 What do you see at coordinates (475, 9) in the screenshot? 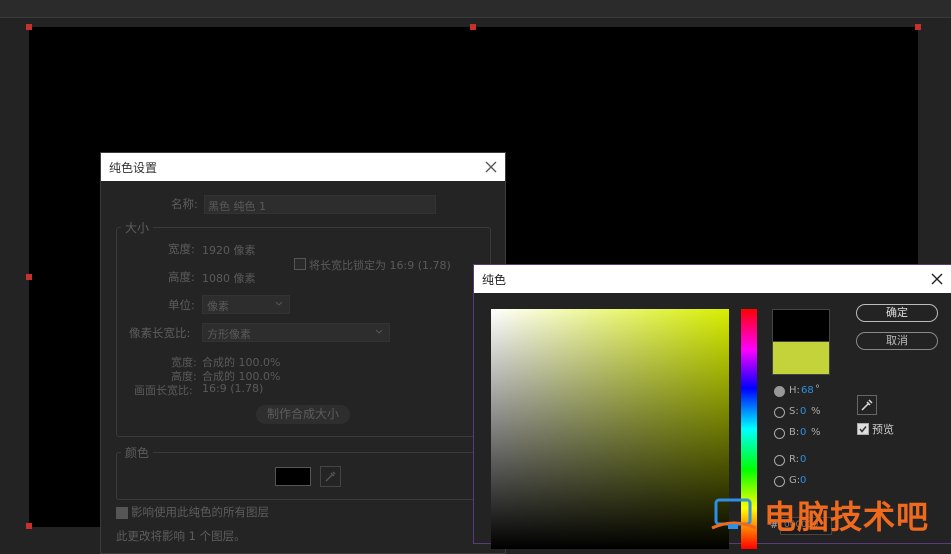
I see `top-panel-bar` at bounding box center [475, 9].